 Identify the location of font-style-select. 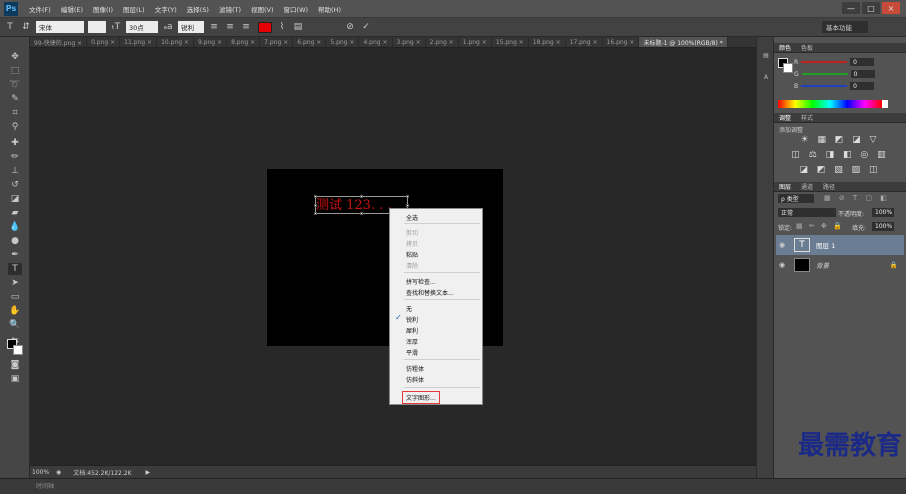
(97, 27).